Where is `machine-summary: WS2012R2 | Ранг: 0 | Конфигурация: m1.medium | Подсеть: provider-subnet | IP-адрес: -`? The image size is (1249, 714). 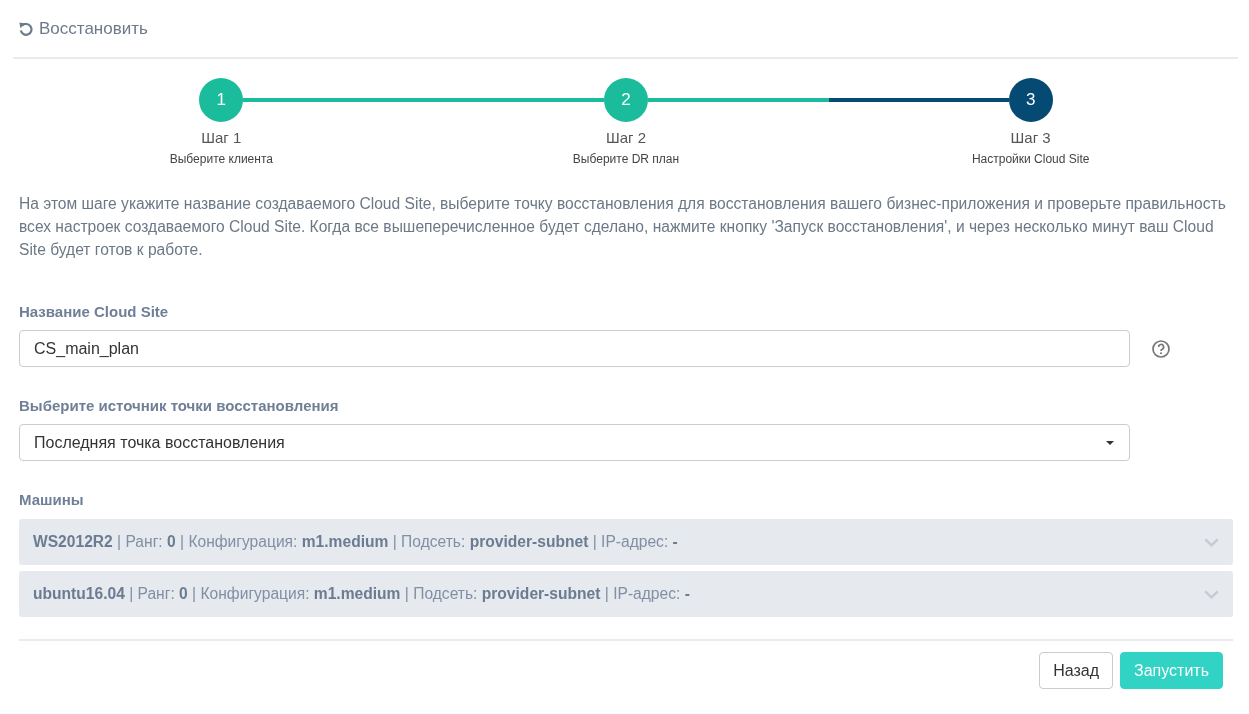 machine-summary: WS2012R2 | Ранг: 0 | Конфигурация: m1.medium | Подсеть: provider-subnet | IP-адрес: - is located at coordinates (355, 542).